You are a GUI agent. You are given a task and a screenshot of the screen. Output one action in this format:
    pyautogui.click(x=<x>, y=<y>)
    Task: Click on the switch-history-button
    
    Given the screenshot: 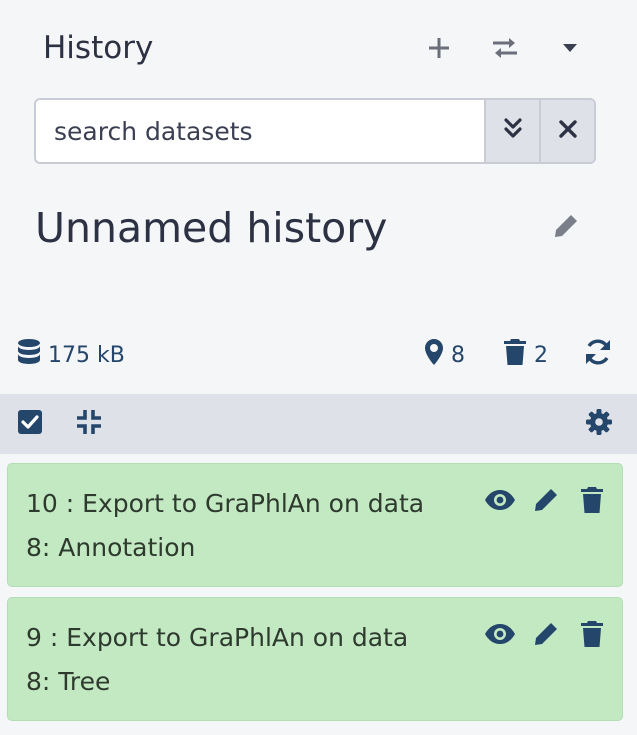 What is the action you would take?
    pyautogui.click(x=505, y=48)
    